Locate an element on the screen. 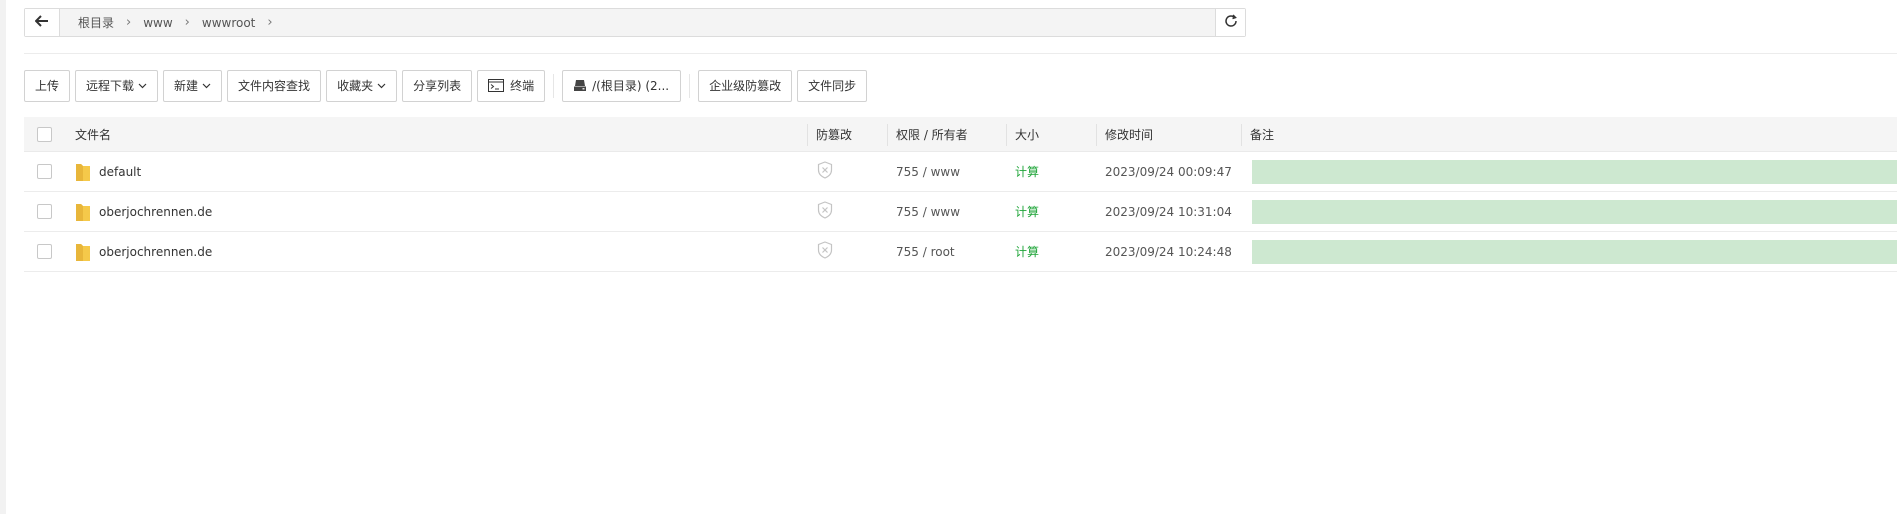 Image resolution: width=1897 pixels, height=514 pixels. left-edge is located at coordinates (3, 257).